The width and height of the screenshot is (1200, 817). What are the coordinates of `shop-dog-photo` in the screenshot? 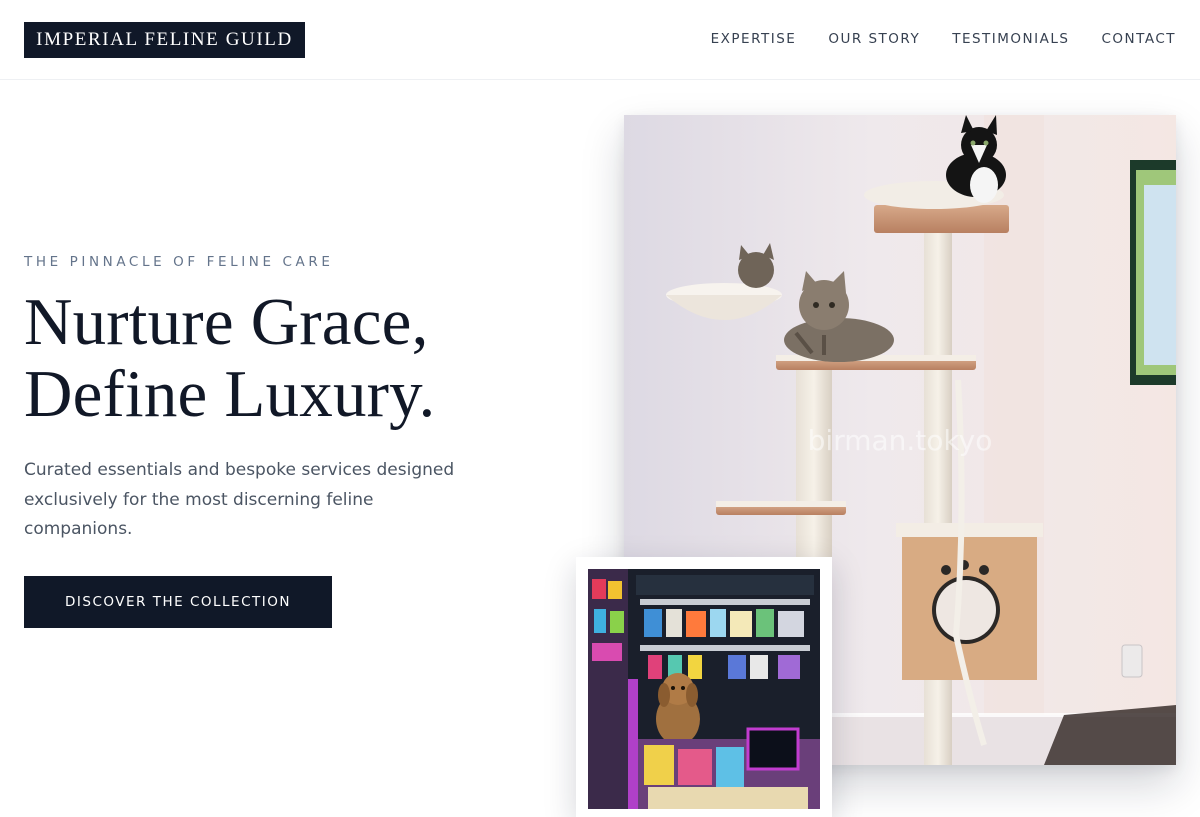 It's located at (704, 689).